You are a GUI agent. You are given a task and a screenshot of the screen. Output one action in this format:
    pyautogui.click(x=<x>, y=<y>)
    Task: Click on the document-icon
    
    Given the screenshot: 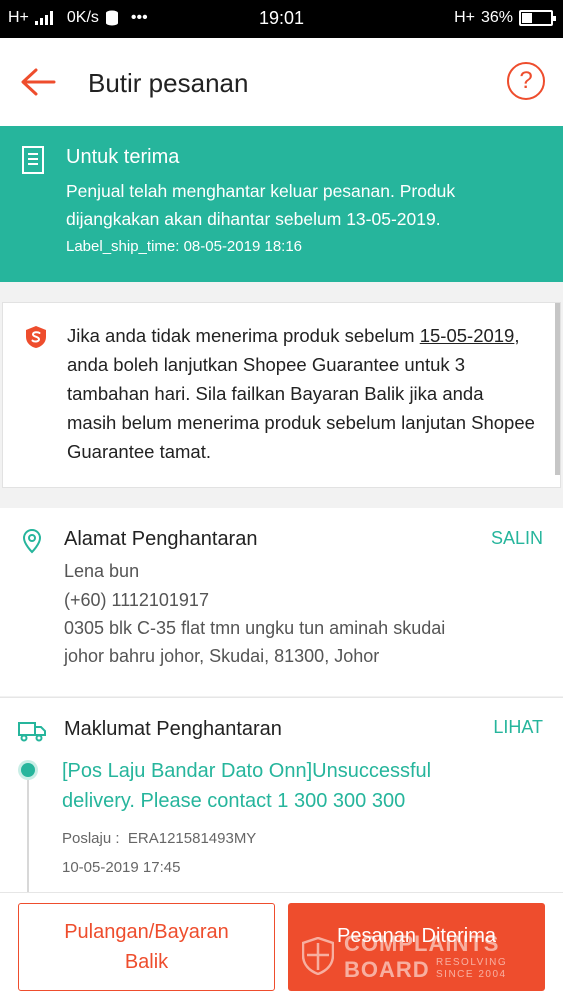 What is the action you would take?
    pyautogui.click(x=33, y=160)
    